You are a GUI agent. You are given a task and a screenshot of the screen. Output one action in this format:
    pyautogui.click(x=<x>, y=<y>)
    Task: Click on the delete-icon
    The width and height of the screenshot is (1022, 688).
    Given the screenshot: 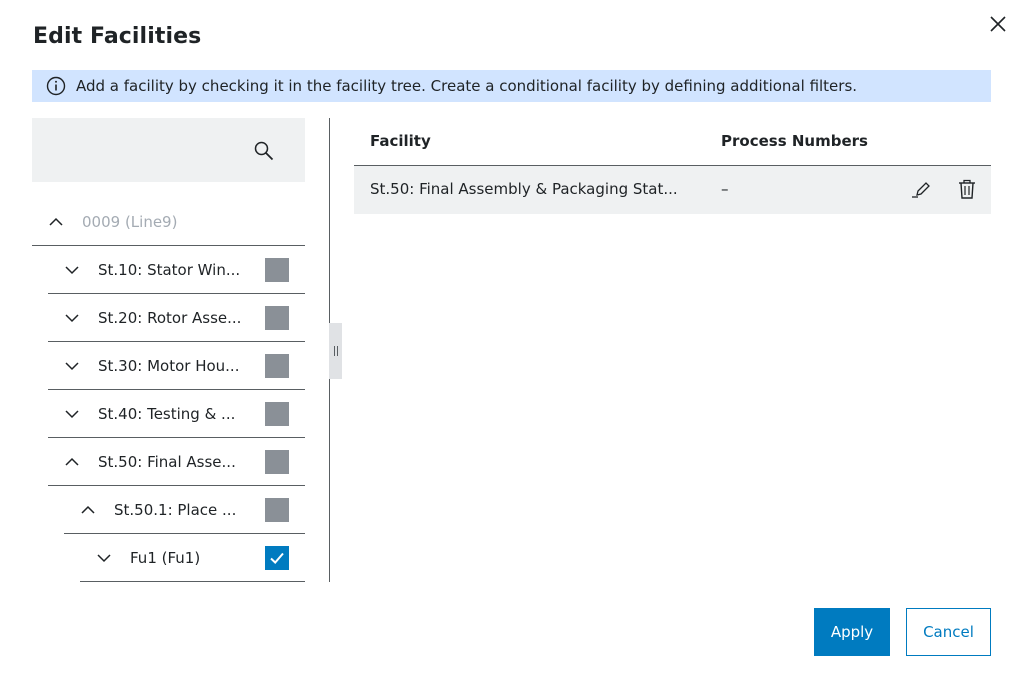 What is the action you would take?
    pyautogui.click(x=967, y=189)
    